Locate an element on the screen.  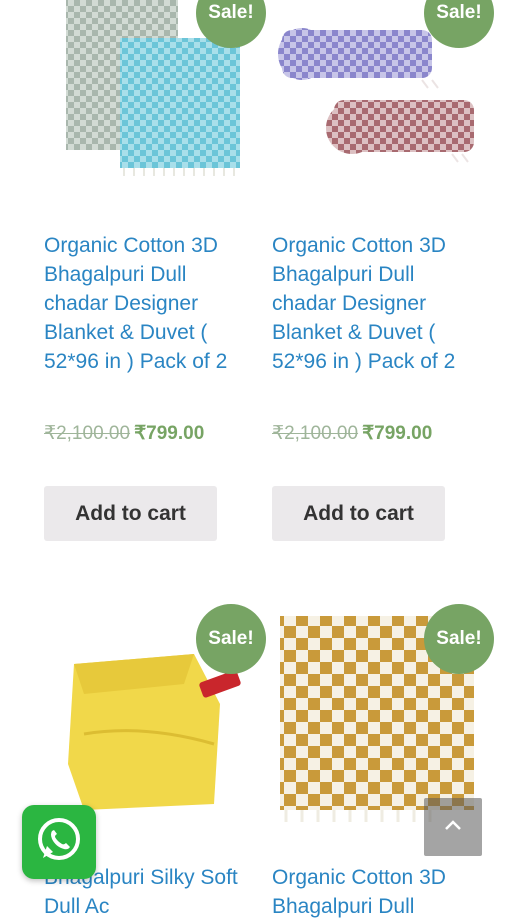
product-title-link: Organic Cotton 3D Bhagalpuri Dull is located at coordinates (377, 892).